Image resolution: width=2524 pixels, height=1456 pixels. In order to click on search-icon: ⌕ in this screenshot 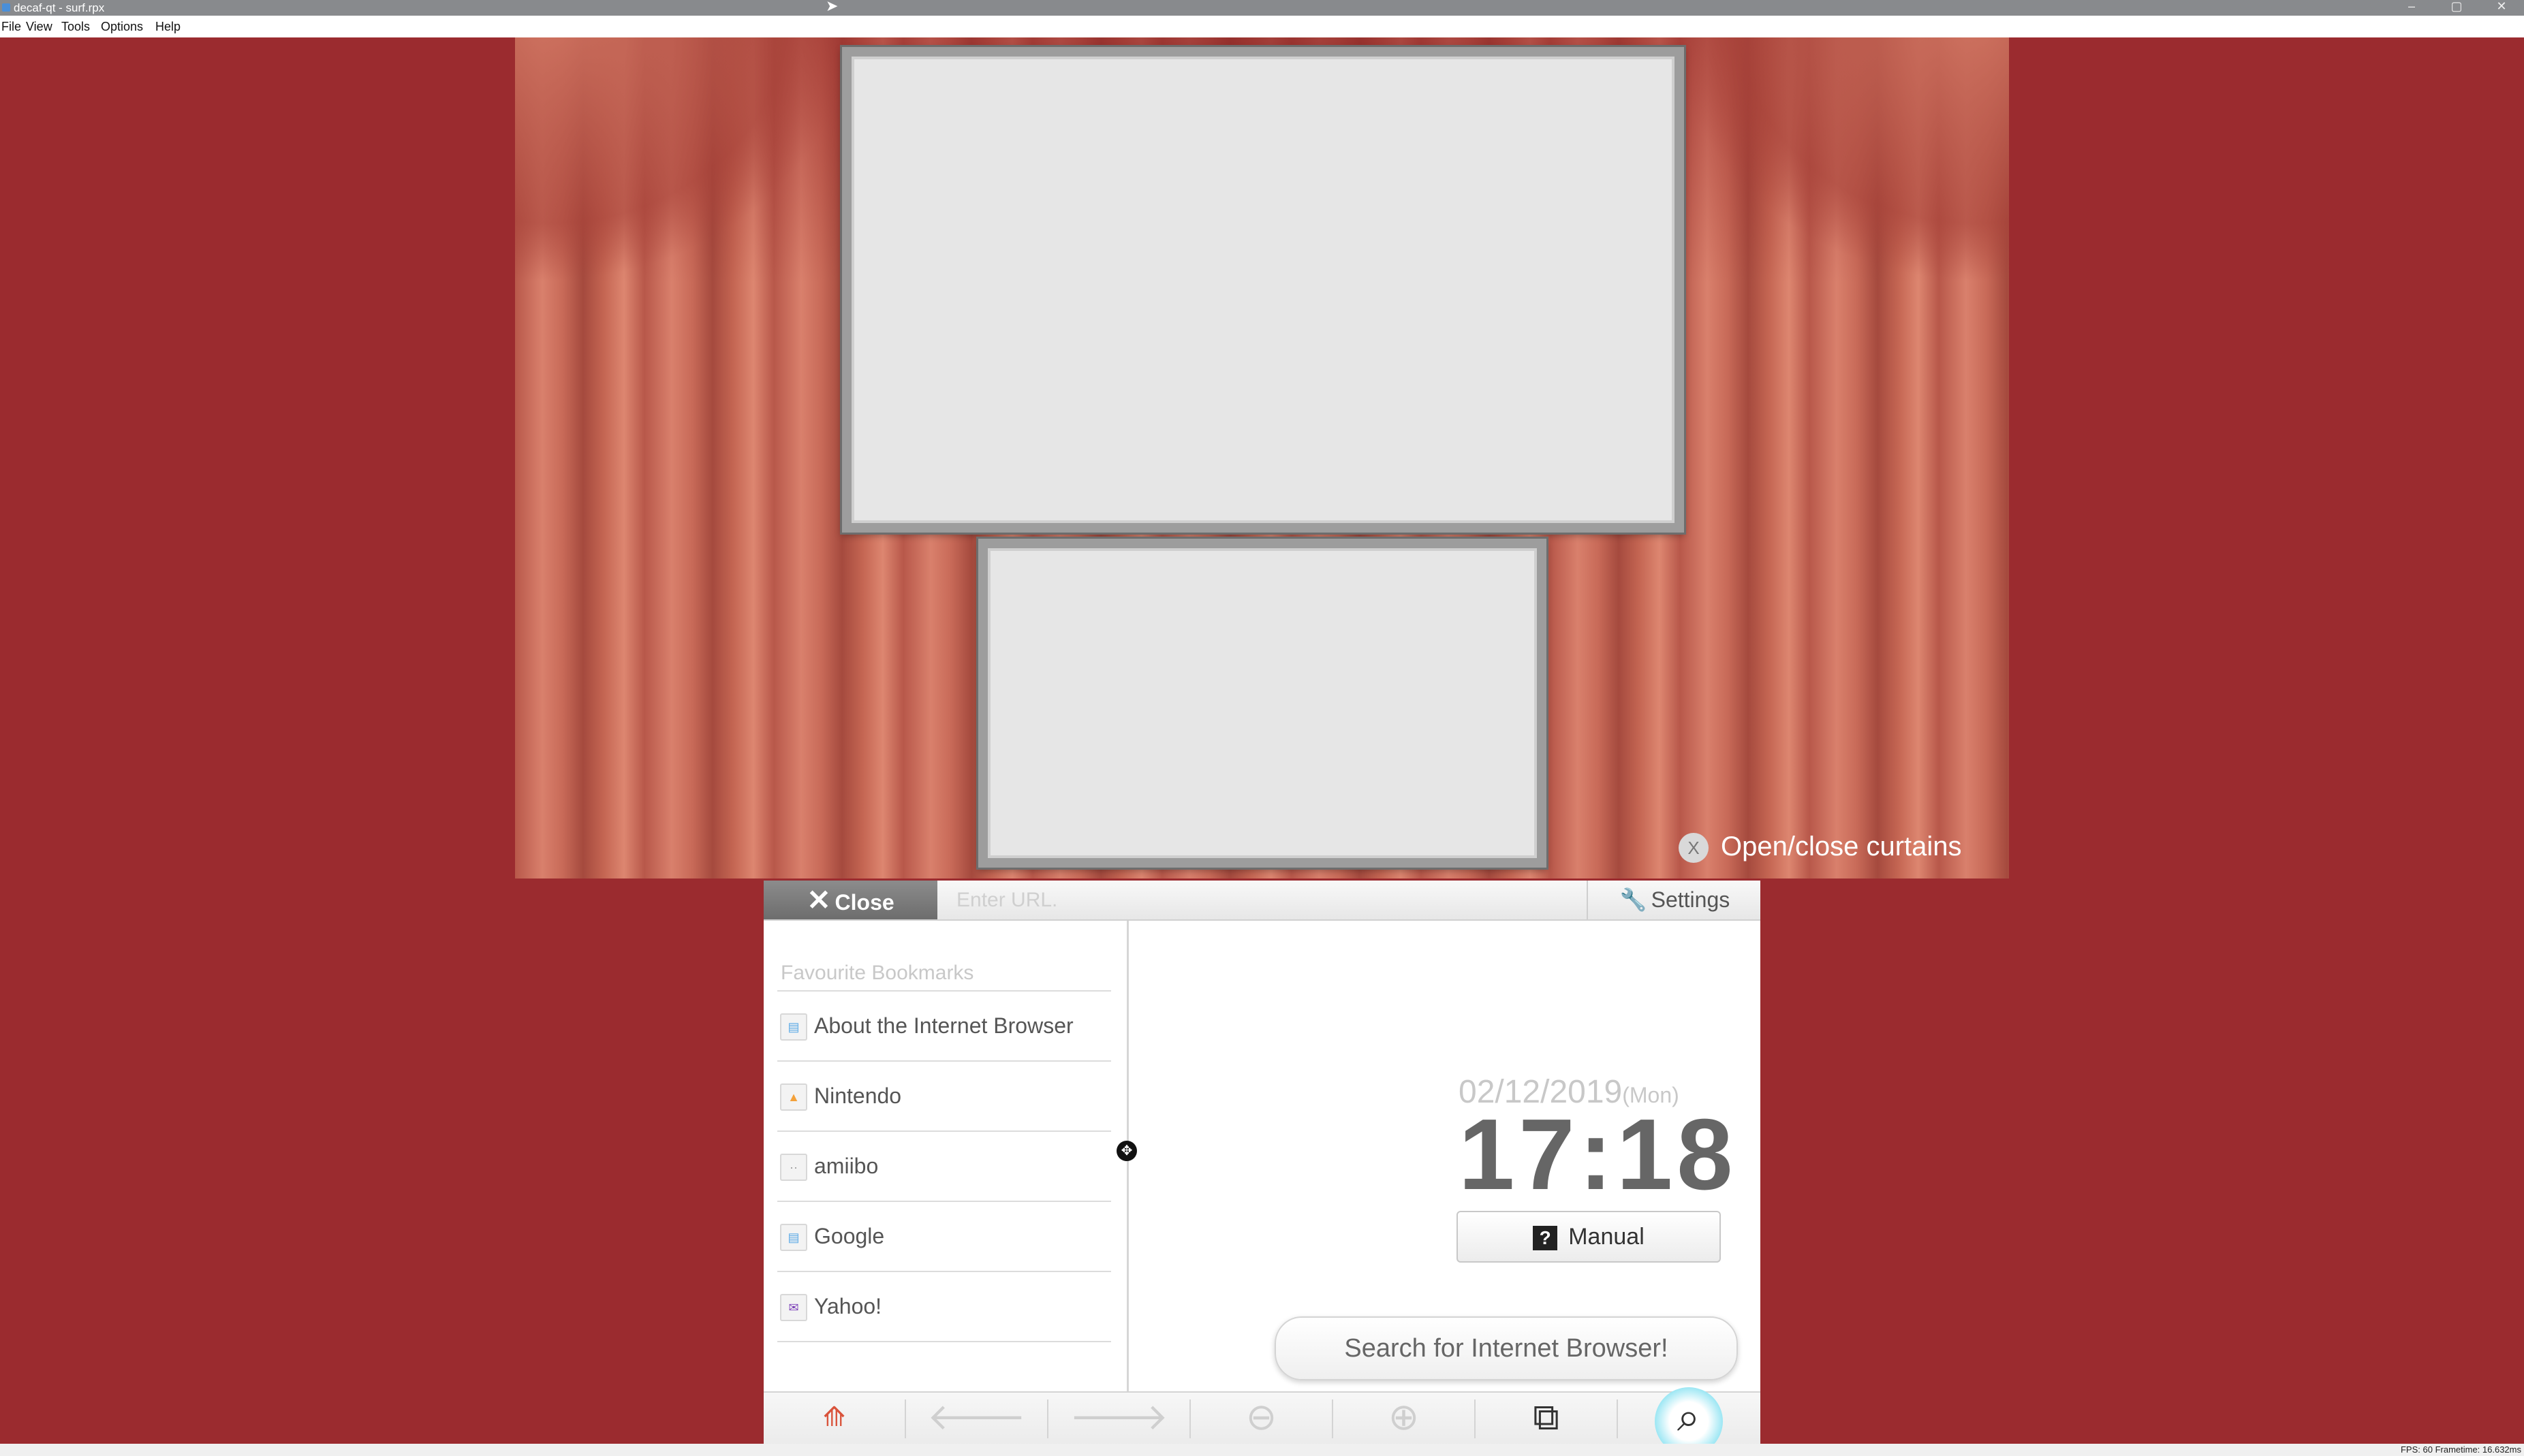, I will do `click(1688, 1415)`.